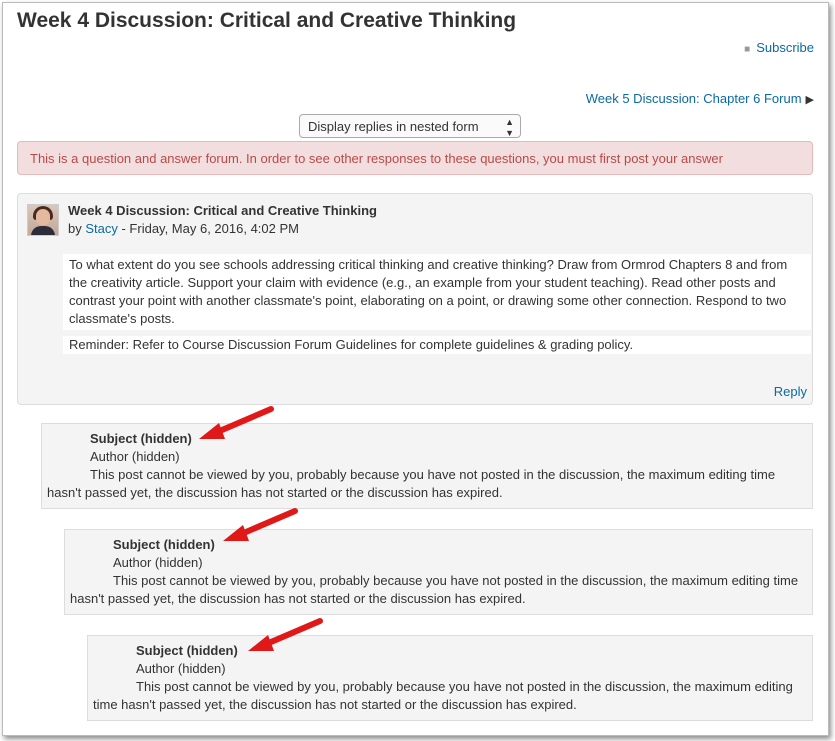 Image resolution: width=835 pixels, height=741 pixels. What do you see at coordinates (43, 220) in the screenshot?
I see `avatar` at bounding box center [43, 220].